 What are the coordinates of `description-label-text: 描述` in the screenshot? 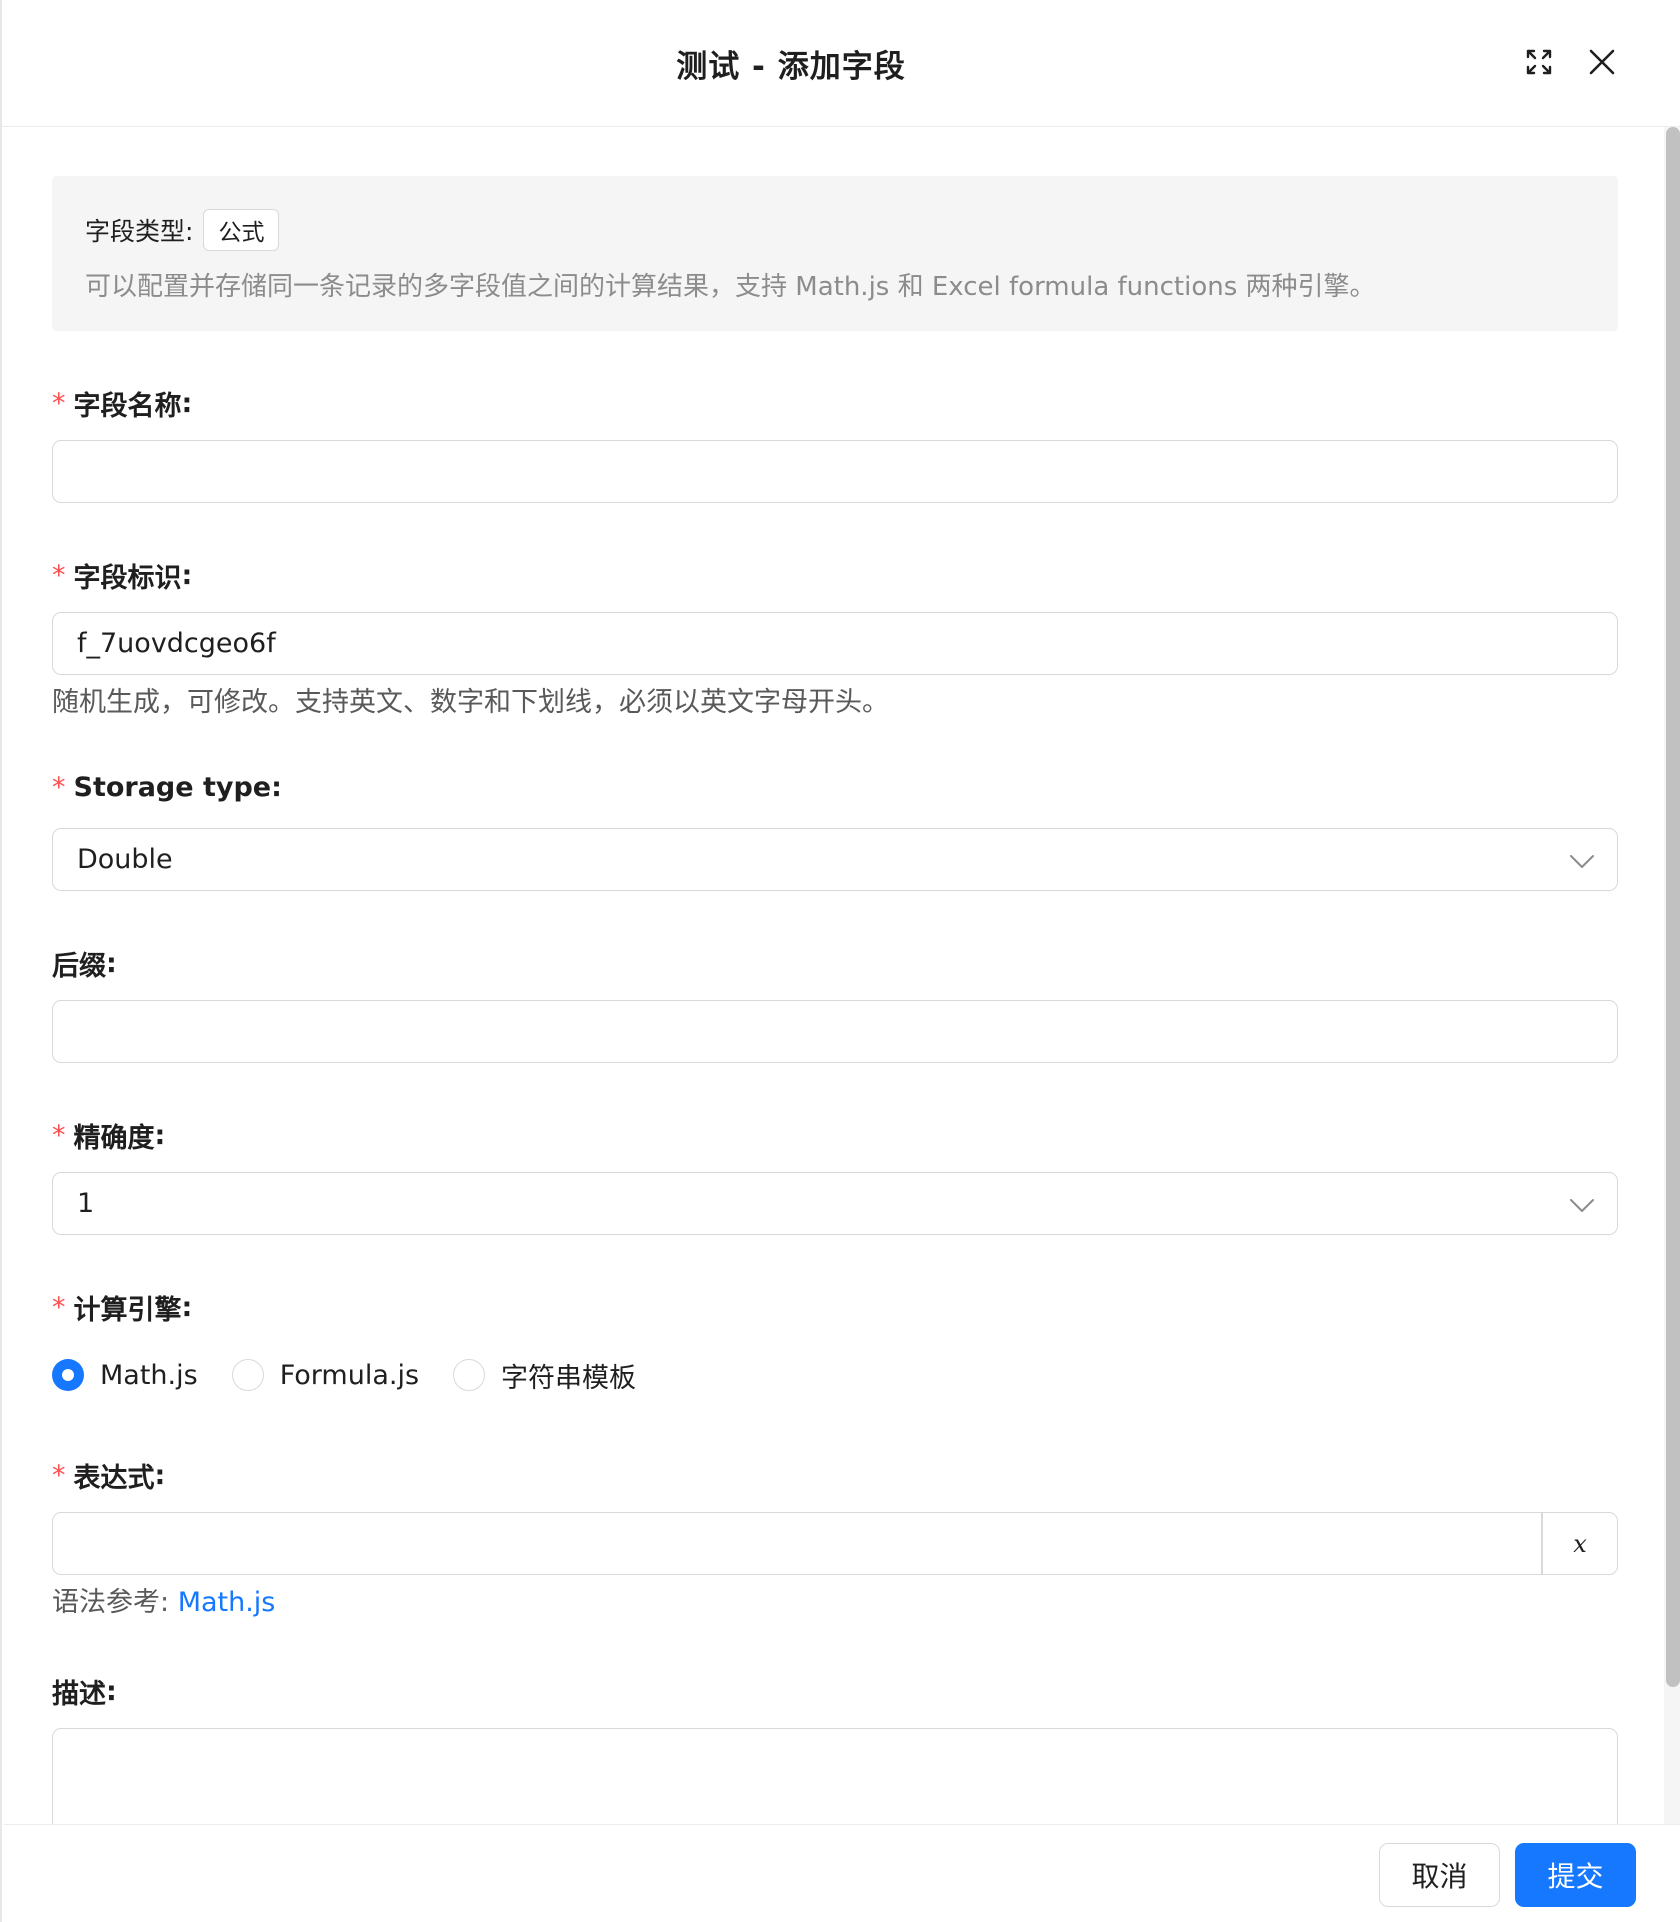 It's located at (79, 1694).